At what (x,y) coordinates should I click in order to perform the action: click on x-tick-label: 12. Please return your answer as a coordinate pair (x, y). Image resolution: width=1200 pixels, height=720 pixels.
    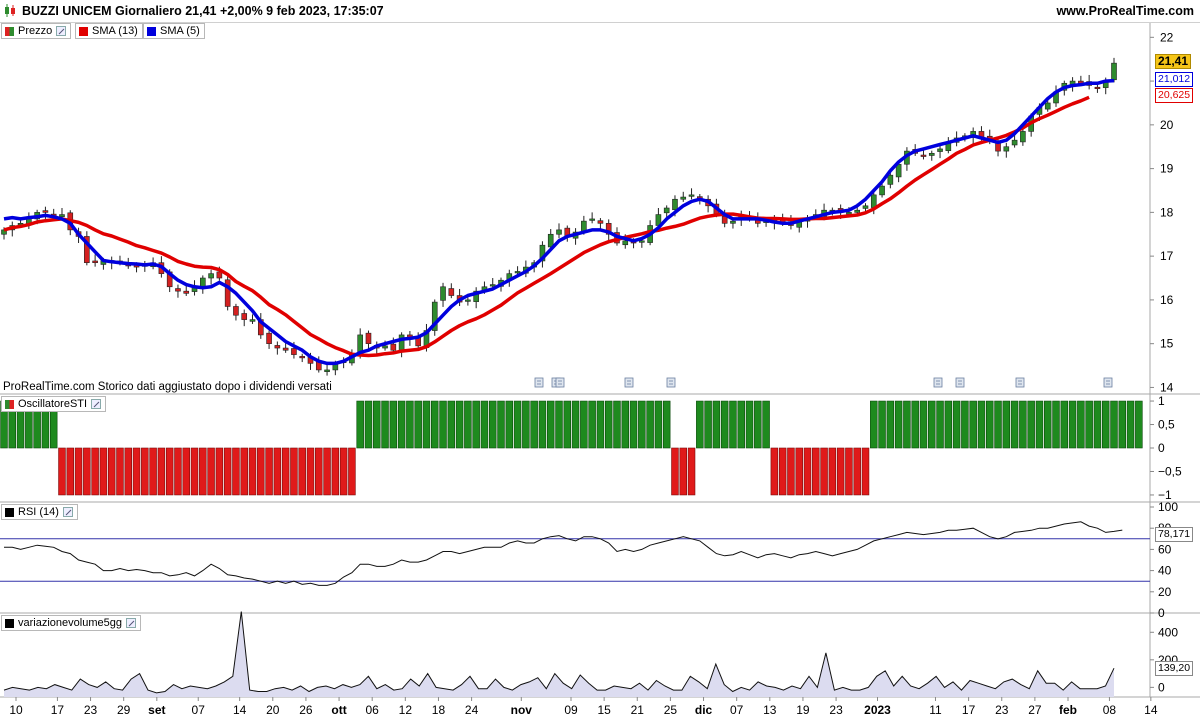
    Looking at the image, I should click on (406, 710).